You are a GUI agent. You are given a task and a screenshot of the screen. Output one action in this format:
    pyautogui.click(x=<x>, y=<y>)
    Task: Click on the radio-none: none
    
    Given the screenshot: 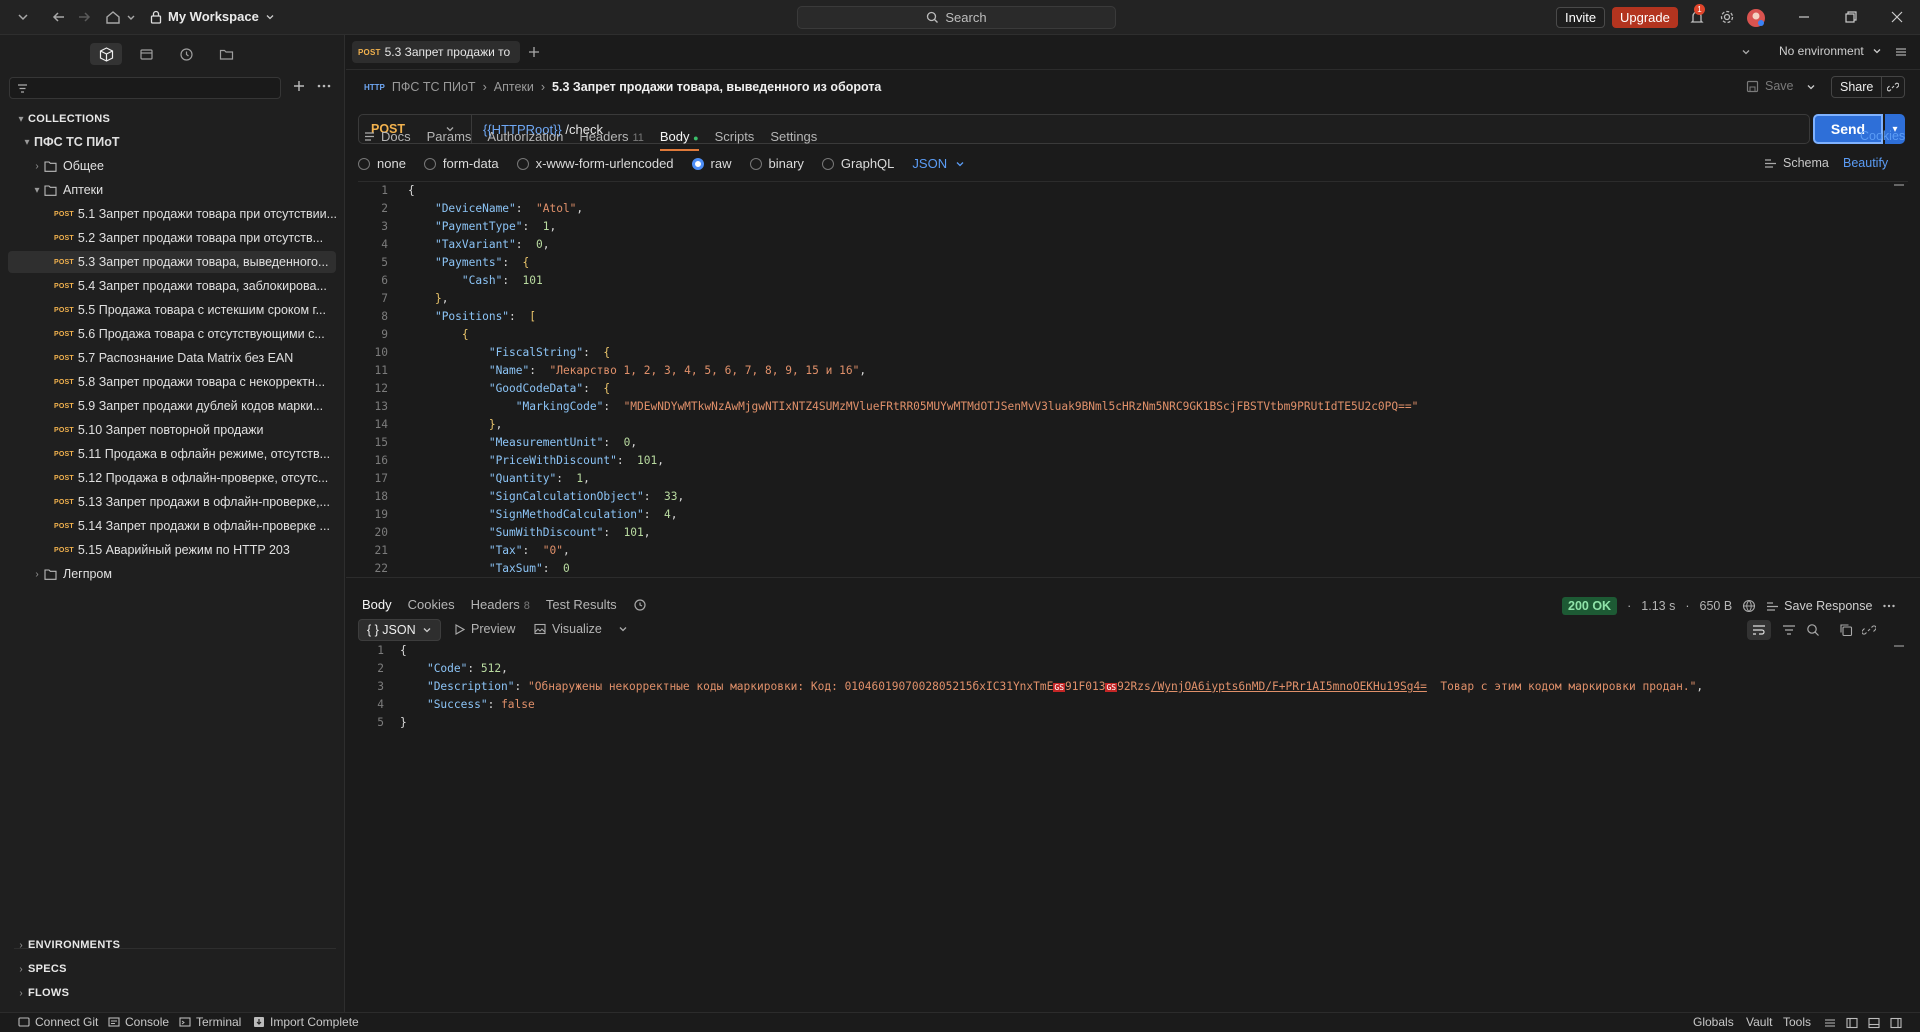 What is the action you would take?
    pyautogui.click(x=382, y=163)
    